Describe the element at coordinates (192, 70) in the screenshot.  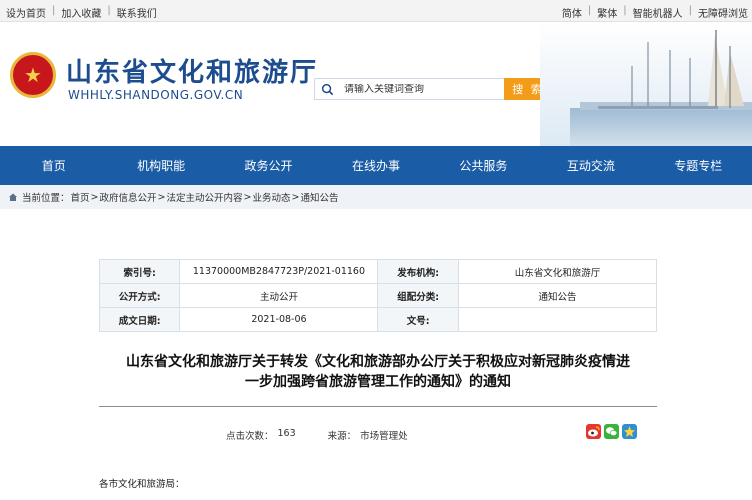
I see `site-title: 山东省文化和旅游厅` at that location.